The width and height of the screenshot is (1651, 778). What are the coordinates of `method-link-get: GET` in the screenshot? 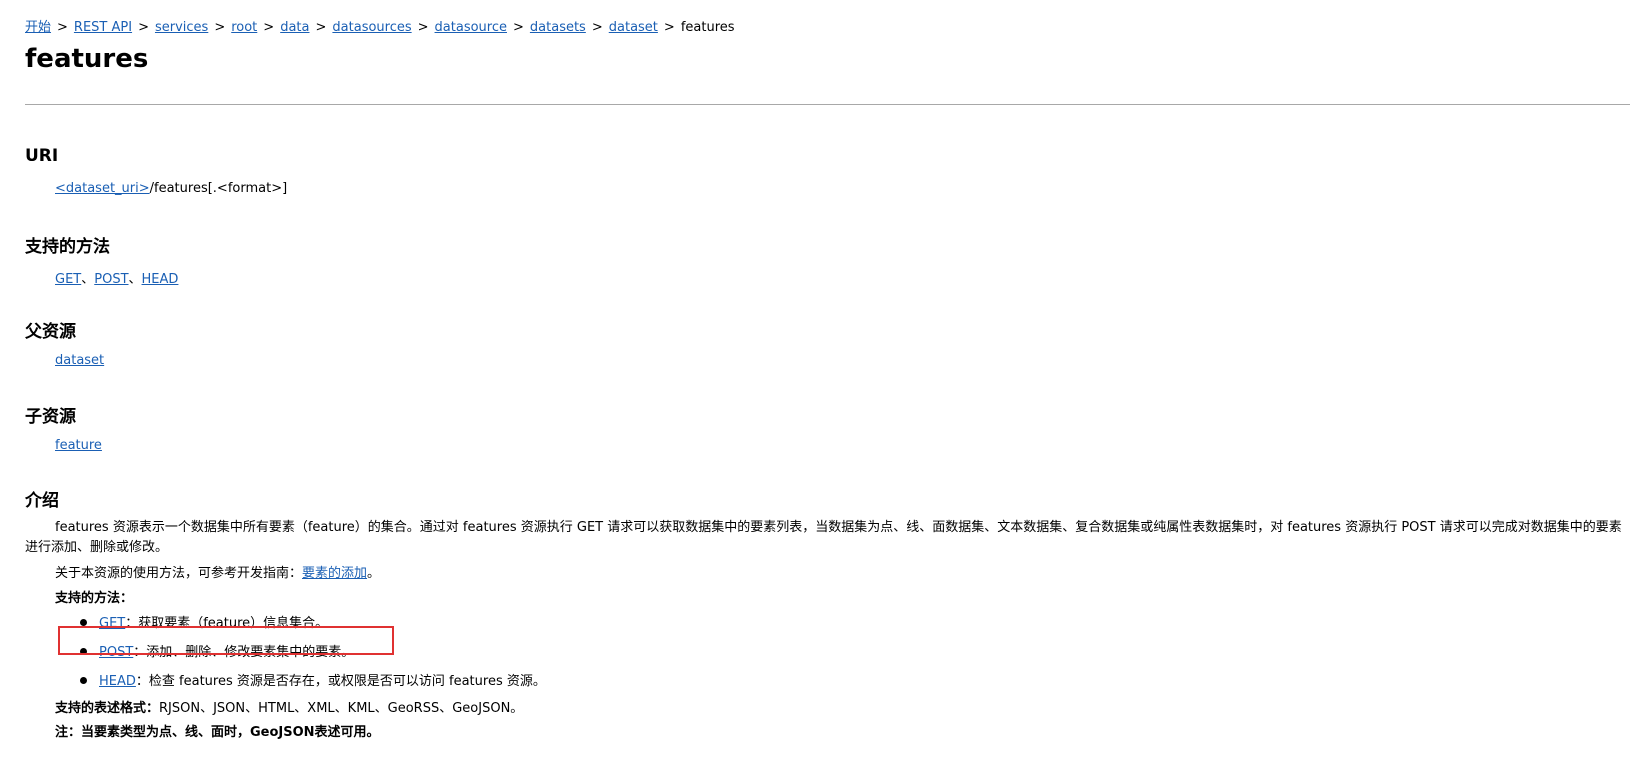 It's located at (68, 279).